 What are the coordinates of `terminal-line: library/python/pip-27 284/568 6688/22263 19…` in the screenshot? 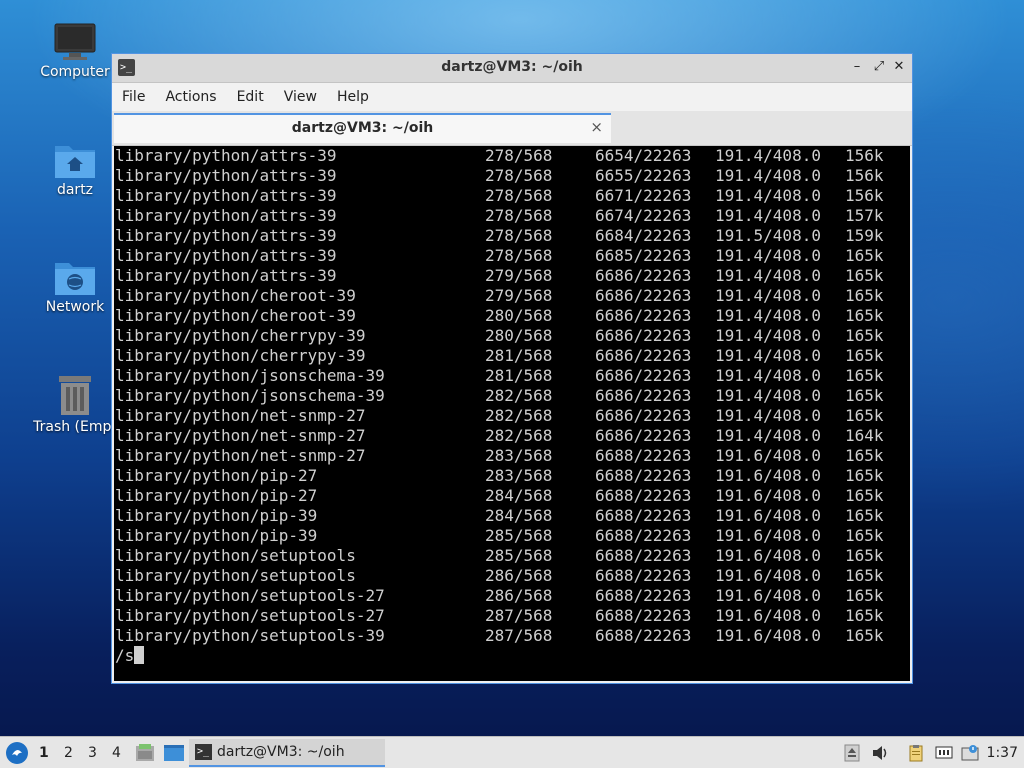 It's located at (512, 496).